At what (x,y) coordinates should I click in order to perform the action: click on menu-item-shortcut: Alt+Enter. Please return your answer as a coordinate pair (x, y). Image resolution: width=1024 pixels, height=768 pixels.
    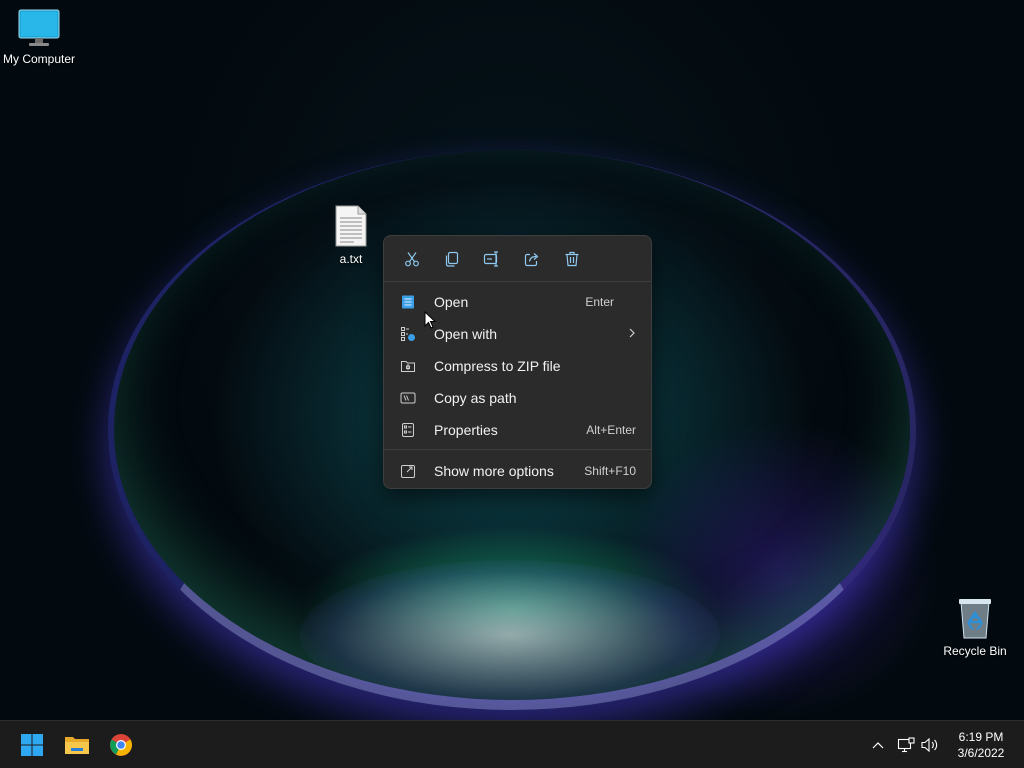
    Looking at the image, I should click on (611, 430).